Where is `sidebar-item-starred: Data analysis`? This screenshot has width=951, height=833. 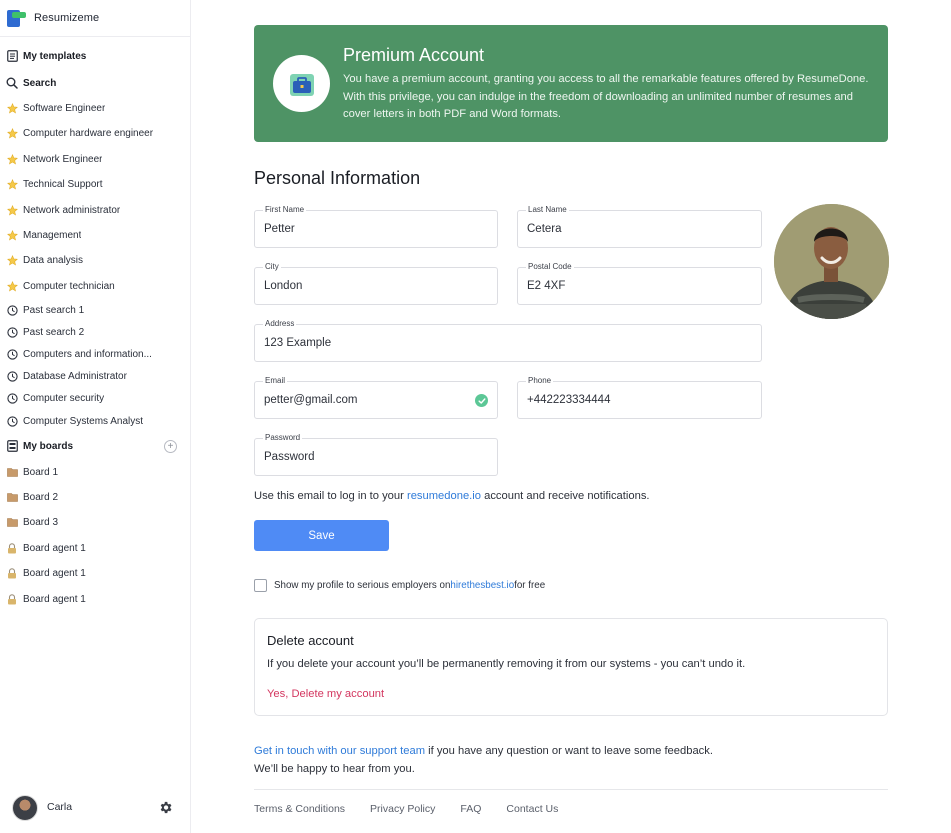 sidebar-item-starred: Data analysis is located at coordinates (44, 260).